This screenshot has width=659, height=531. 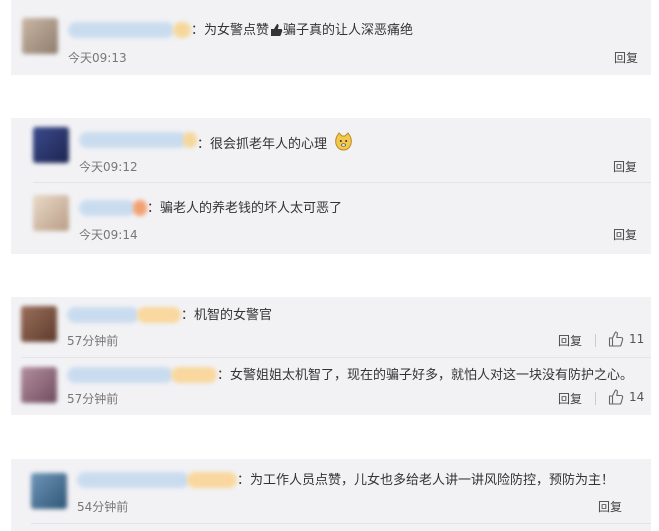 What do you see at coordinates (331, 495) in the screenshot?
I see `comment-card: ：为工作人员点赞，儿女也多给老人讲一讲风险防控，预防为主！ 54分钟前 回复` at bounding box center [331, 495].